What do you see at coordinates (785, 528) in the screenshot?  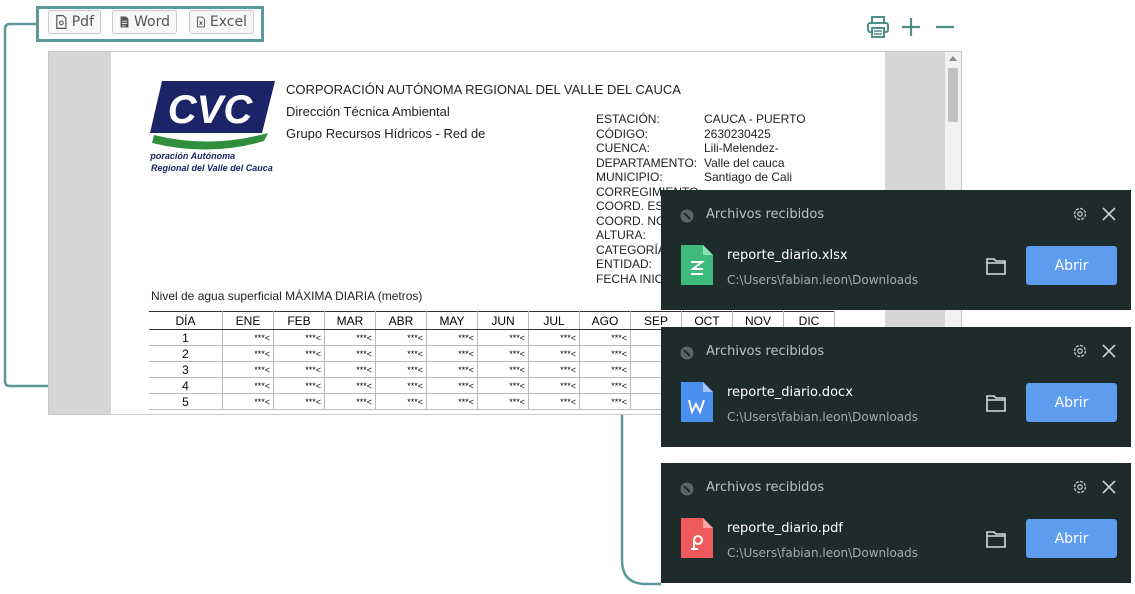 I see `file-name: reporte_diario.pdf` at bounding box center [785, 528].